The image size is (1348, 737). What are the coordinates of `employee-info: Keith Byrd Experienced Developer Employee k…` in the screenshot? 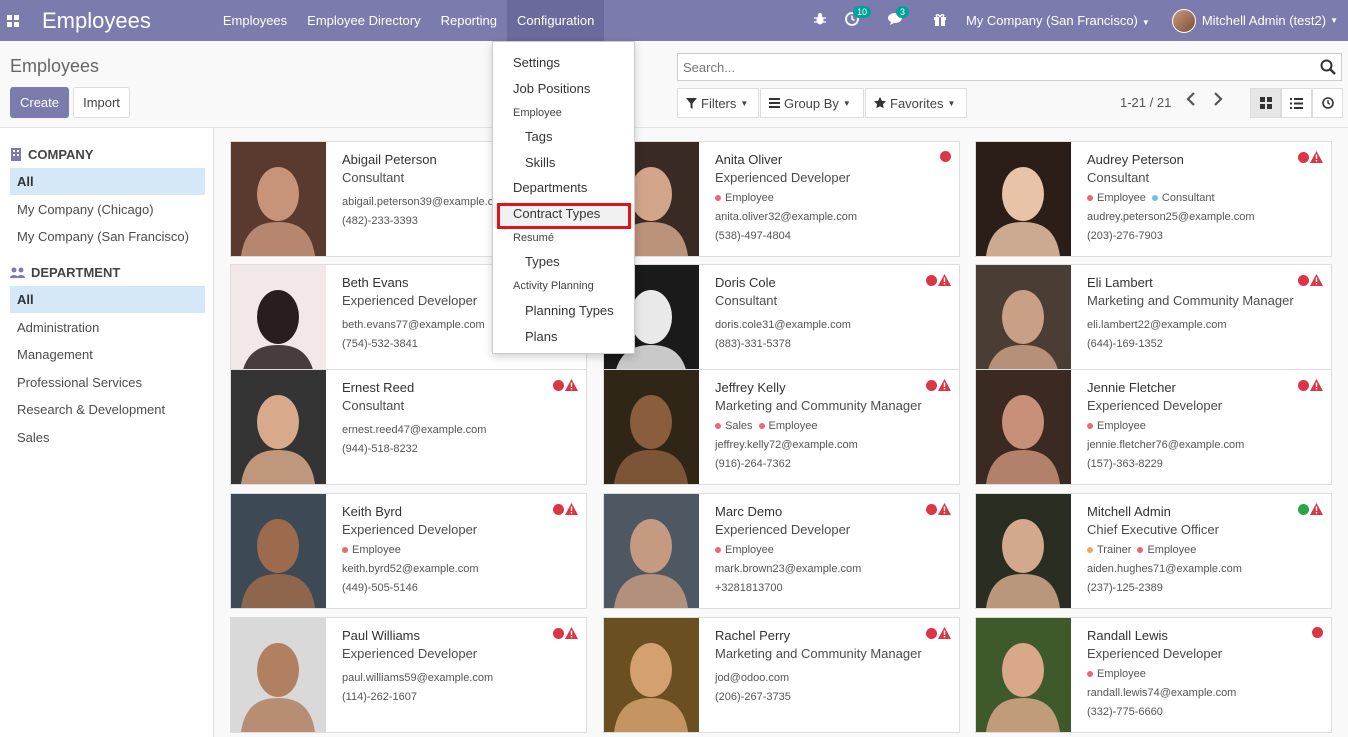 It's located at (460, 549).